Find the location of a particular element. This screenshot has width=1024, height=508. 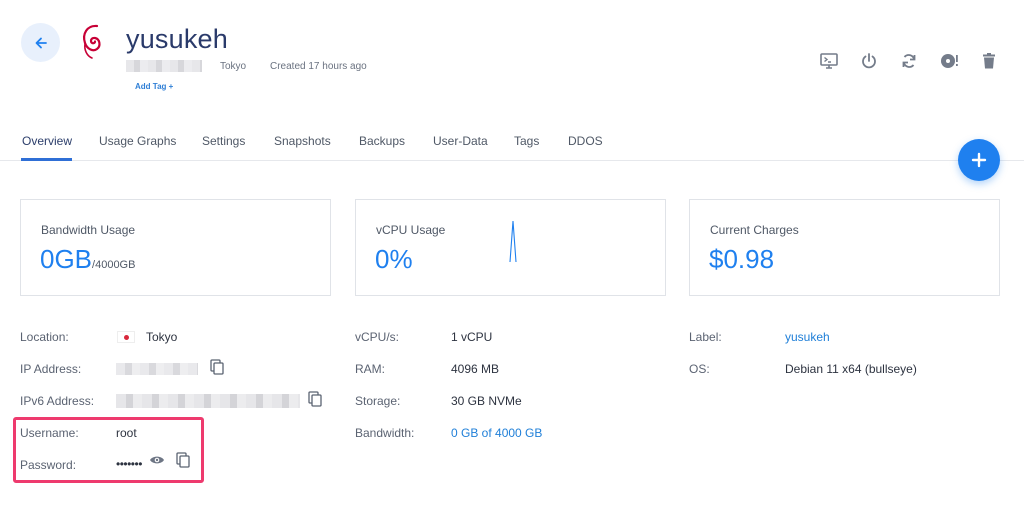

bandwidth-card-label: Bandwidth Usage is located at coordinates (88, 230).